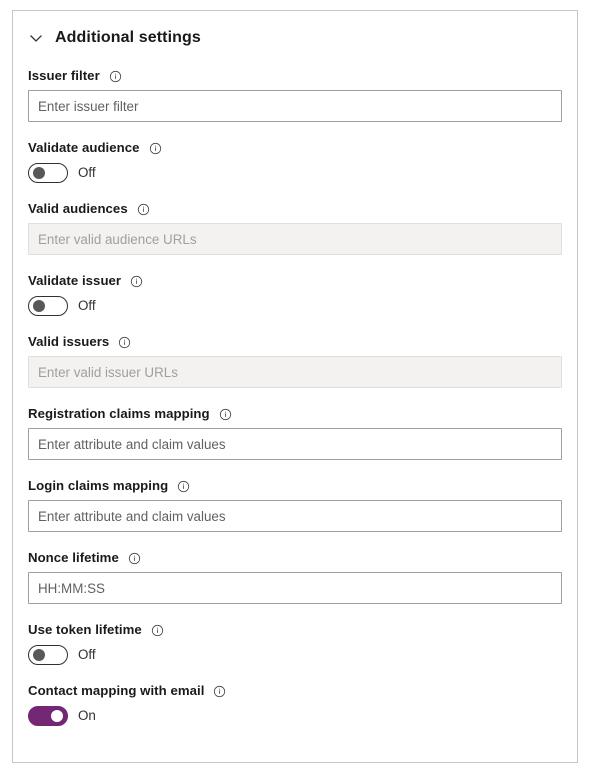 This screenshot has width=598, height=778. What do you see at coordinates (295, 516) in the screenshot?
I see `input-login-claims-mapping` at bounding box center [295, 516].